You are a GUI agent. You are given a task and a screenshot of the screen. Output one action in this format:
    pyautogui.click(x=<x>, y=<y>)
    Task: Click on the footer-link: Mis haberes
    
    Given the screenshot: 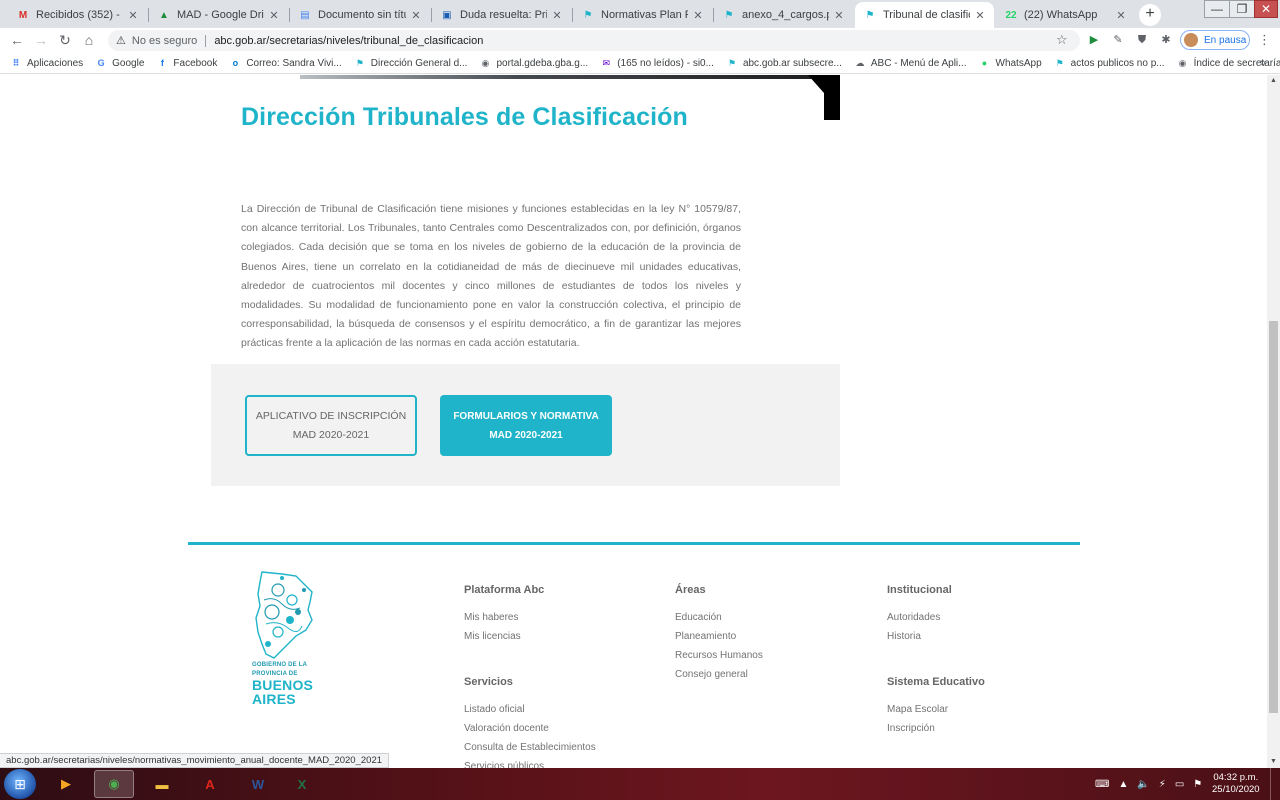 What is the action you would take?
    pyautogui.click(x=504, y=617)
    